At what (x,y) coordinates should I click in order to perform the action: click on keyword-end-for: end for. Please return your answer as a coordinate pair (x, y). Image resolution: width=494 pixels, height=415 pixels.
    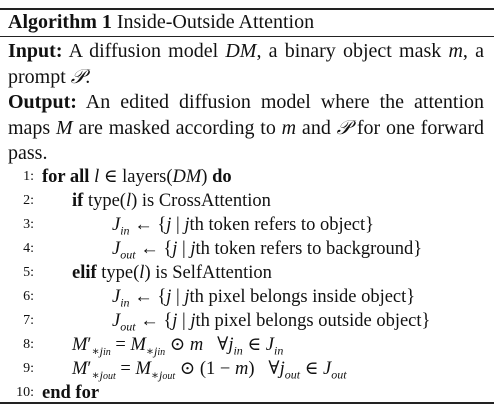
    Looking at the image, I should click on (71, 393).